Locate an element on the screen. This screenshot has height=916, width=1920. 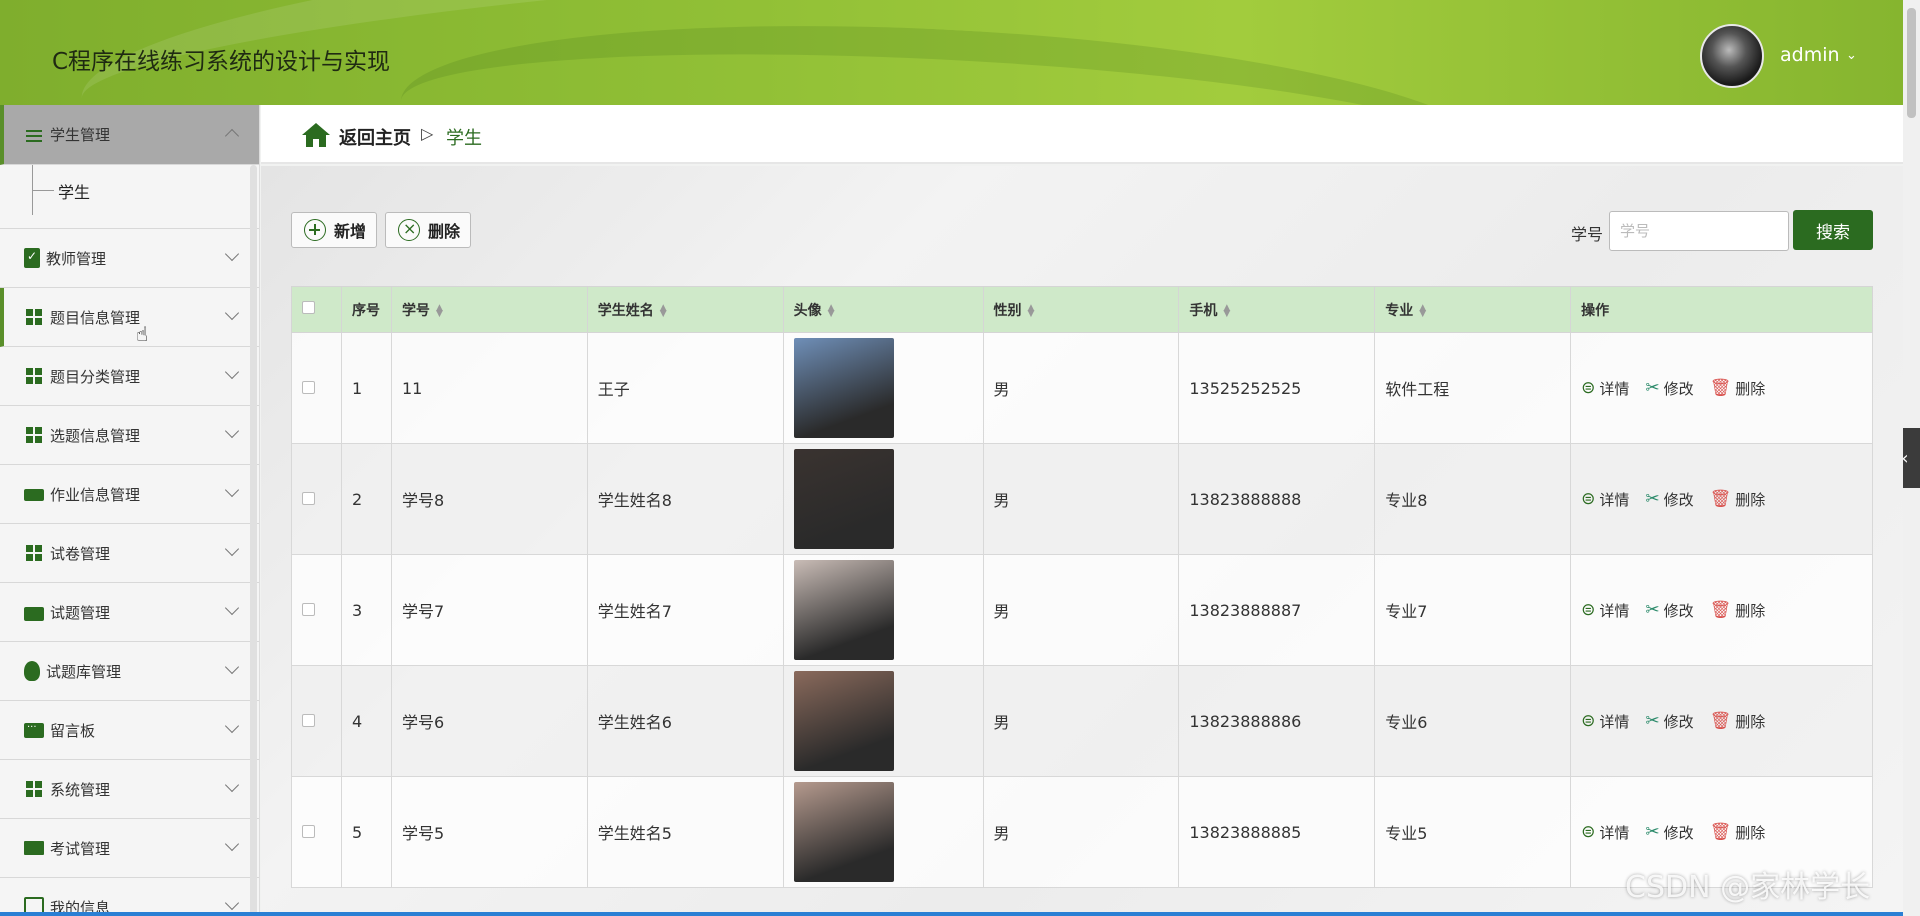
add-button-label: 新增 is located at coordinates (350, 231).